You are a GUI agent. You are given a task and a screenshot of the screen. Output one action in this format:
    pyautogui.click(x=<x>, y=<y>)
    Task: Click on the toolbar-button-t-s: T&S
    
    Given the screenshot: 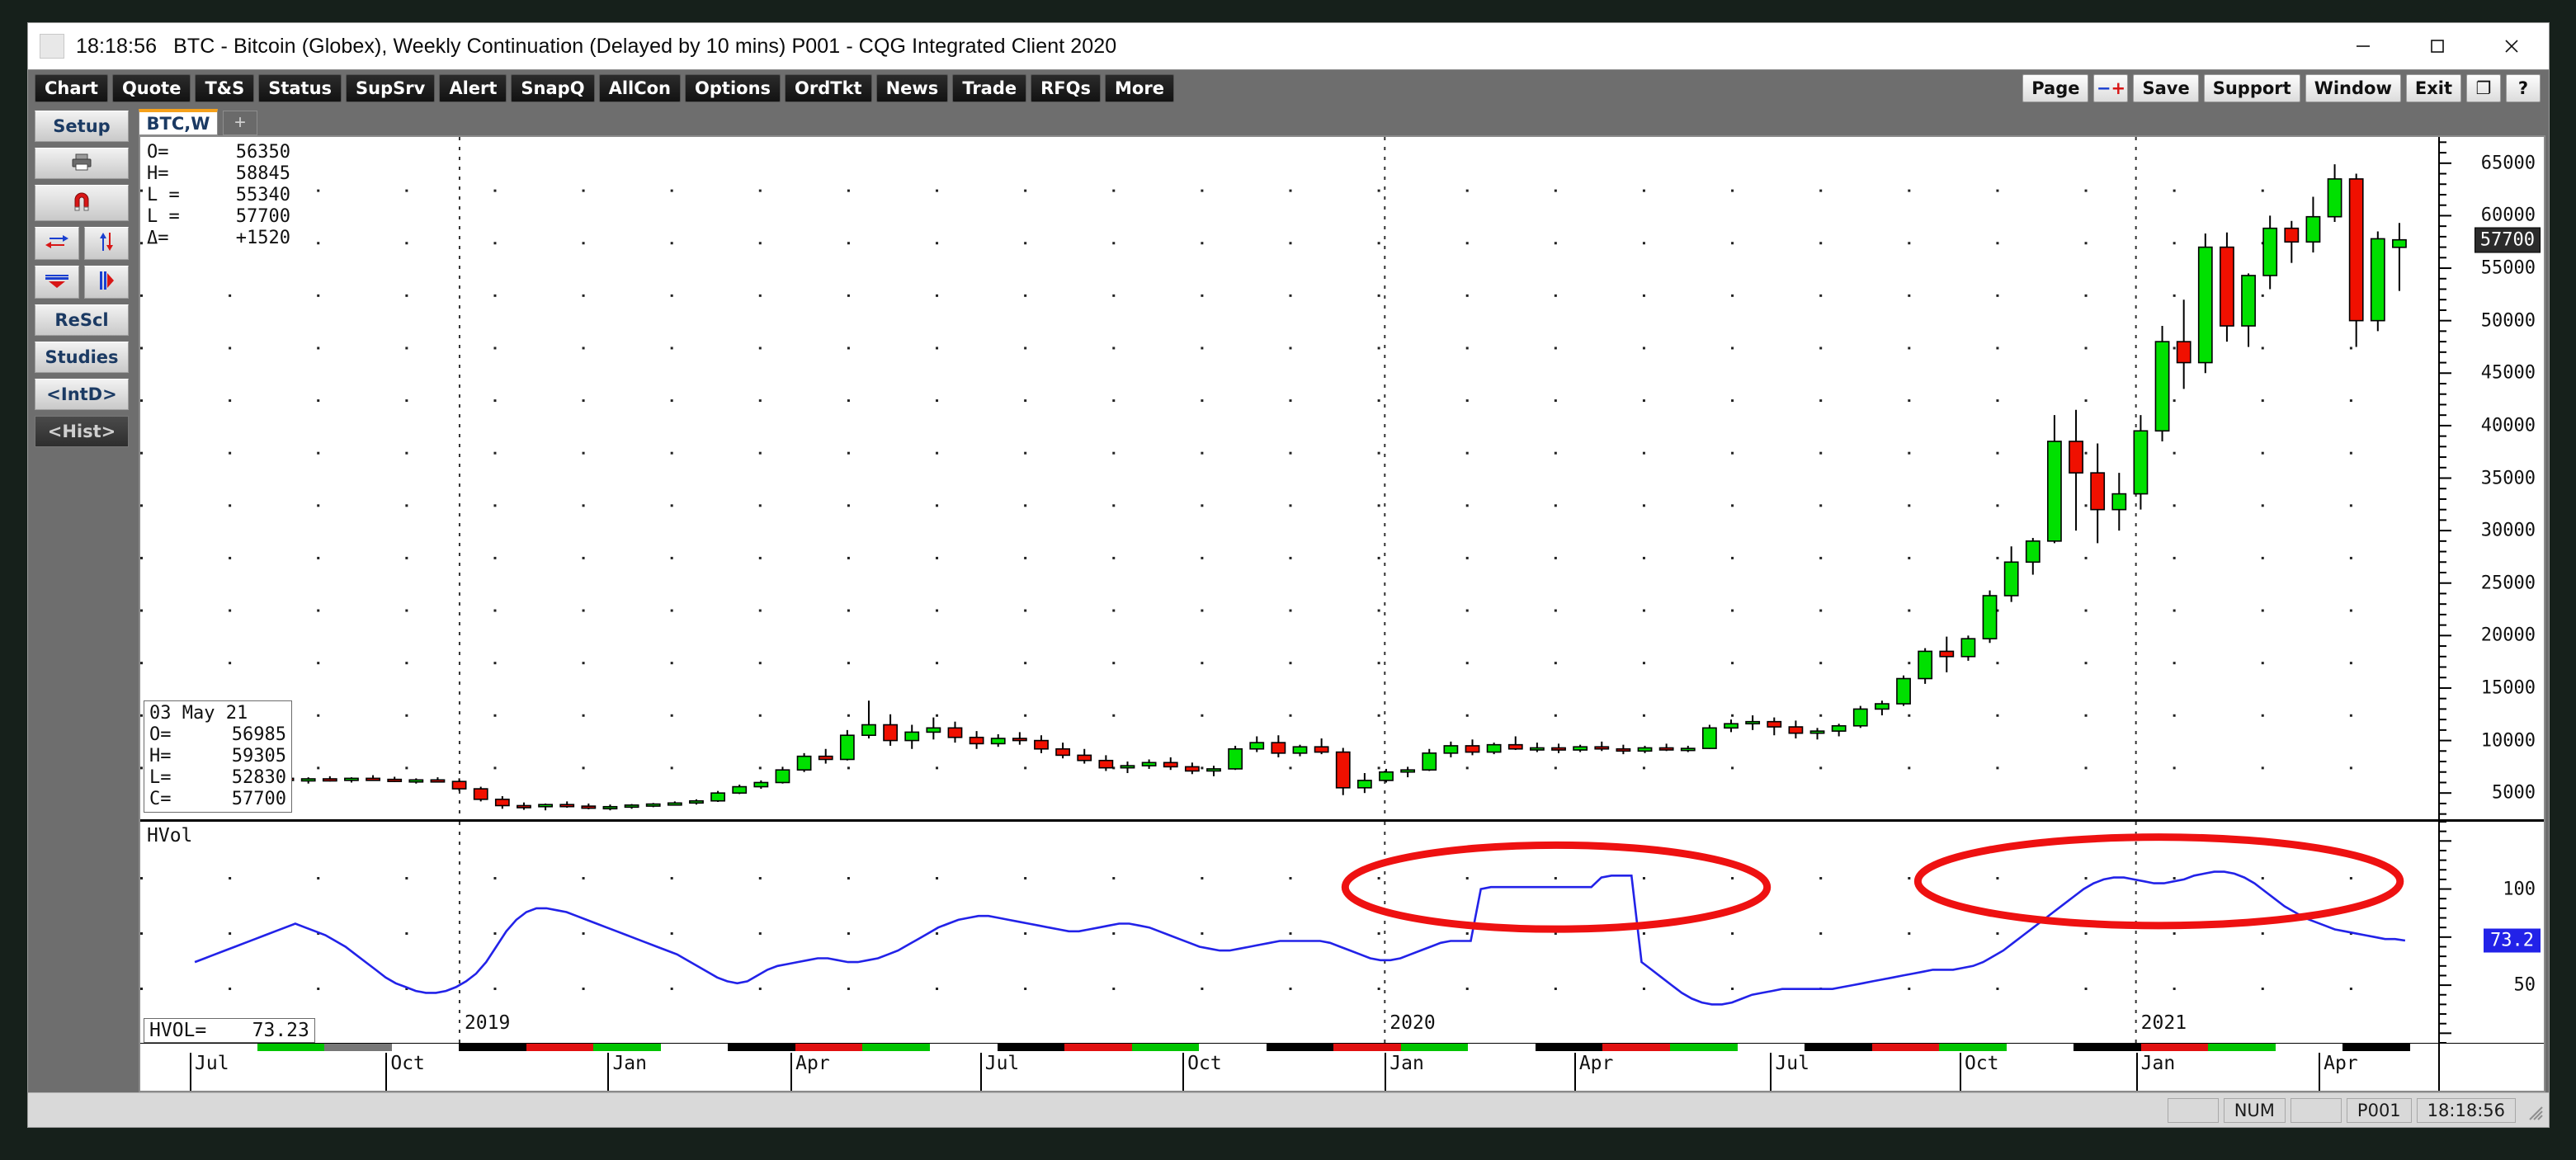 What is the action you would take?
    pyautogui.click(x=225, y=87)
    